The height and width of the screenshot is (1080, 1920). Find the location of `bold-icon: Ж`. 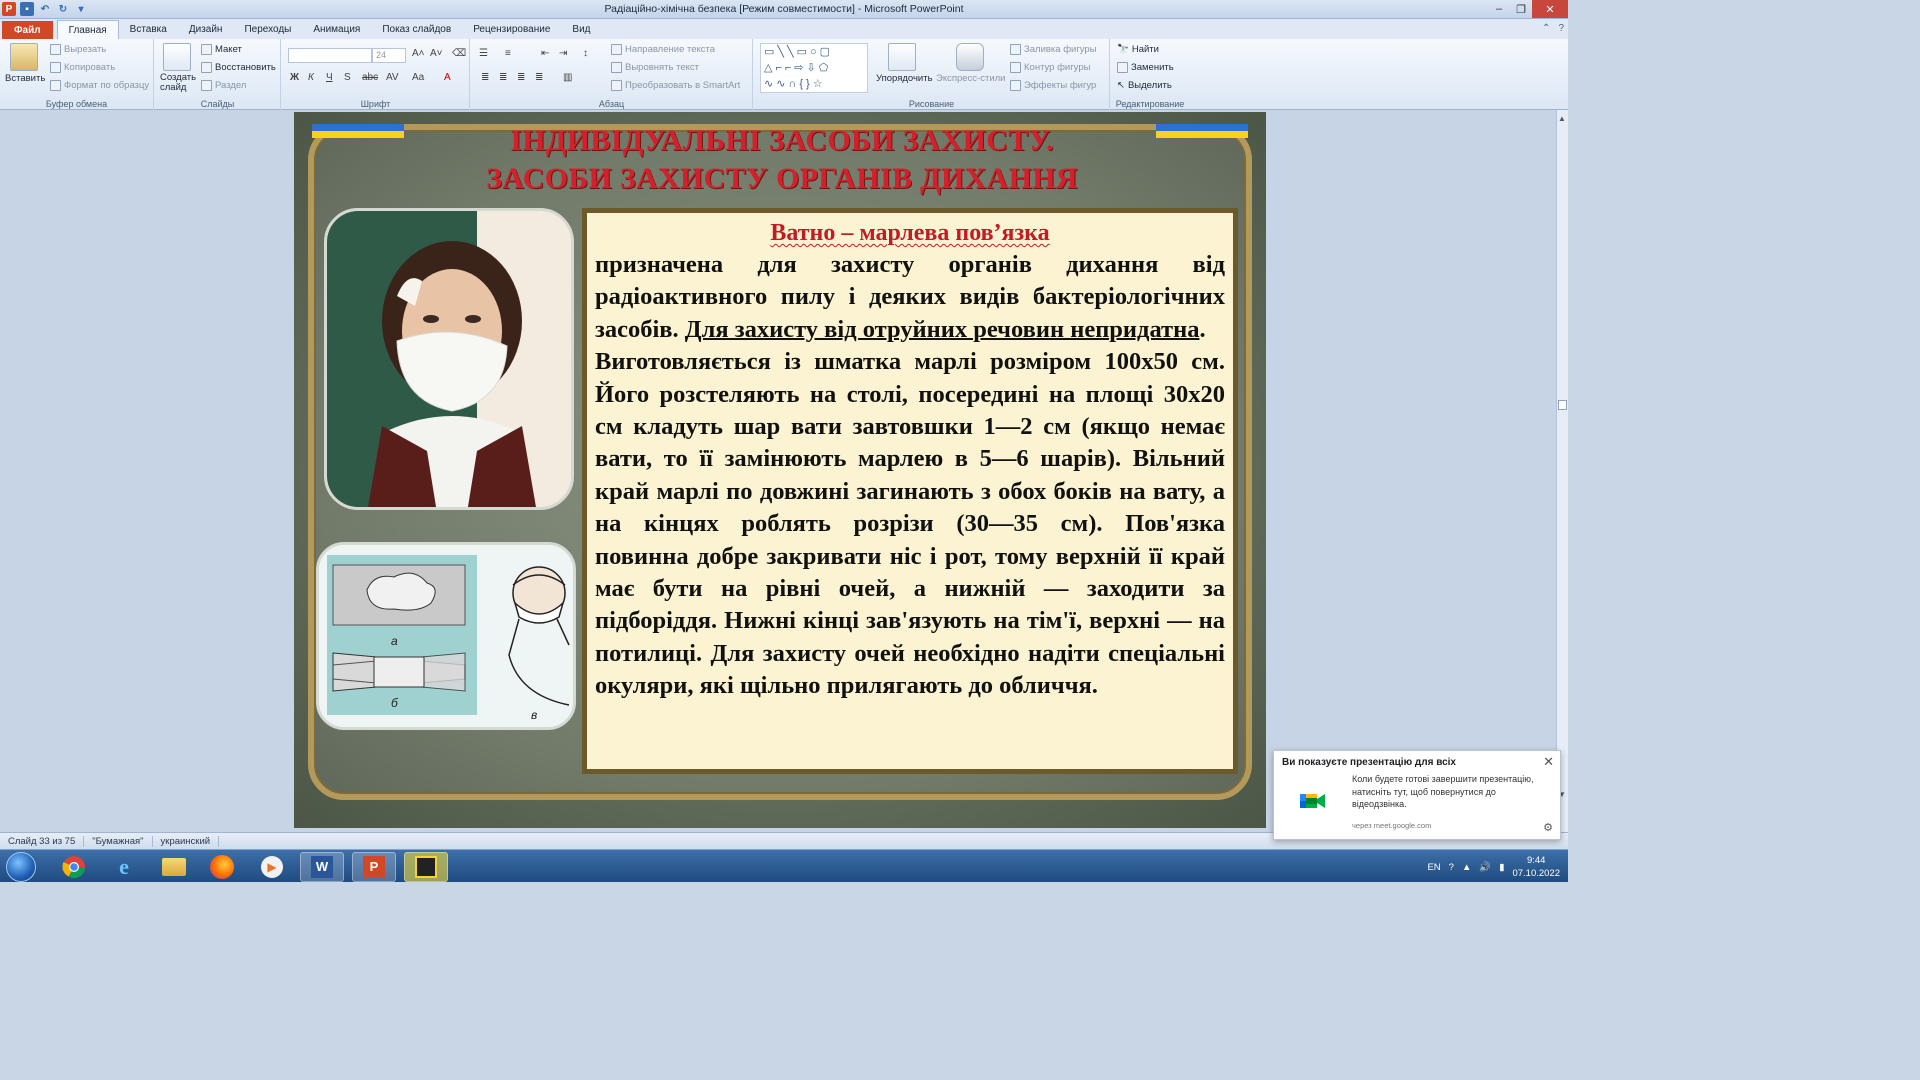

bold-icon: Ж is located at coordinates (294, 77).